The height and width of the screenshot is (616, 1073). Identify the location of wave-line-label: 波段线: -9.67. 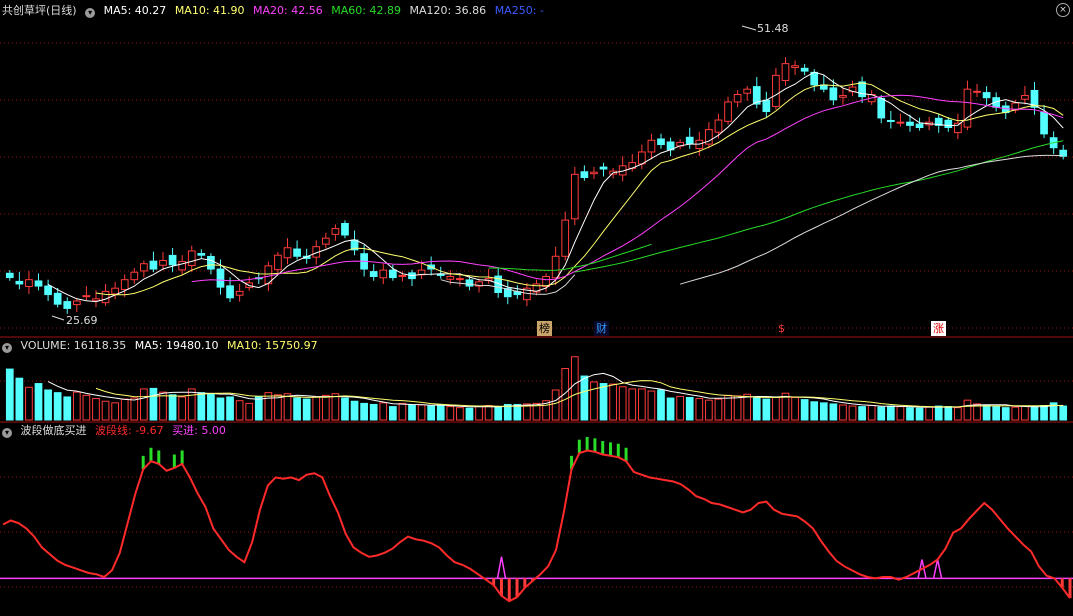
(129, 430).